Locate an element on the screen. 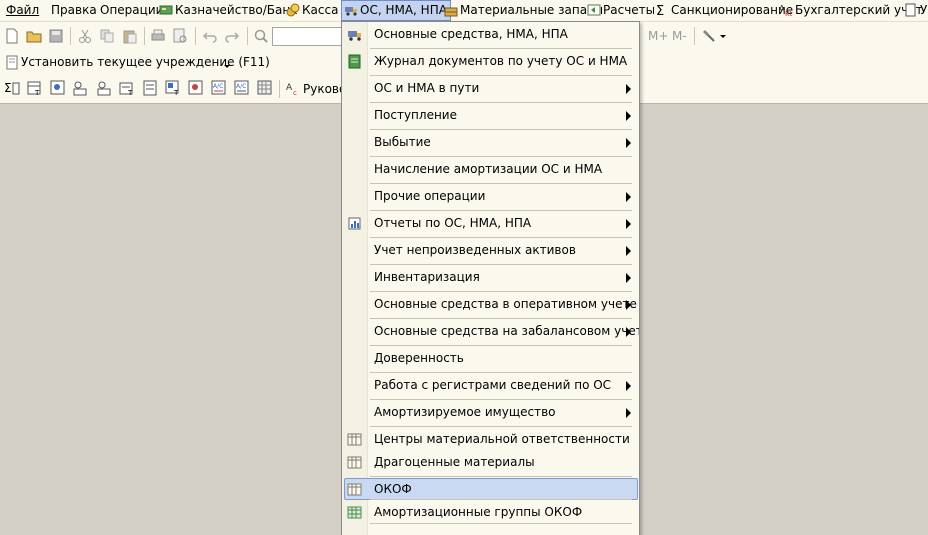 The image size is (928, 535). print-icon is located at coordinates (158, 36).